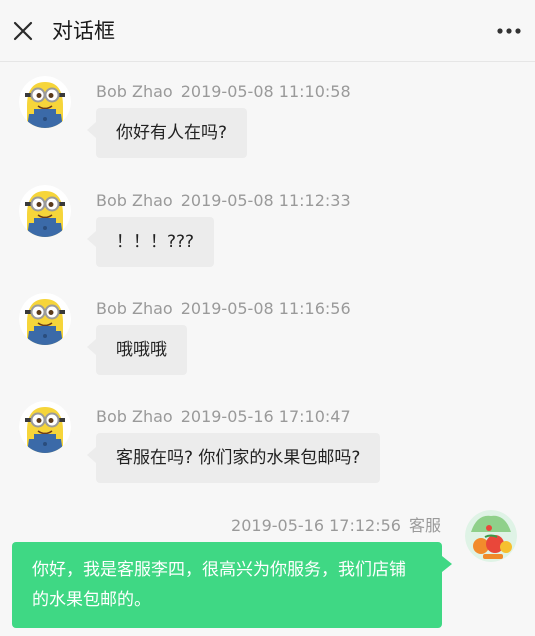 Image resolution: width=535 pixels, height=636 pixels. I want to click on close-icon, so click(23, 31).